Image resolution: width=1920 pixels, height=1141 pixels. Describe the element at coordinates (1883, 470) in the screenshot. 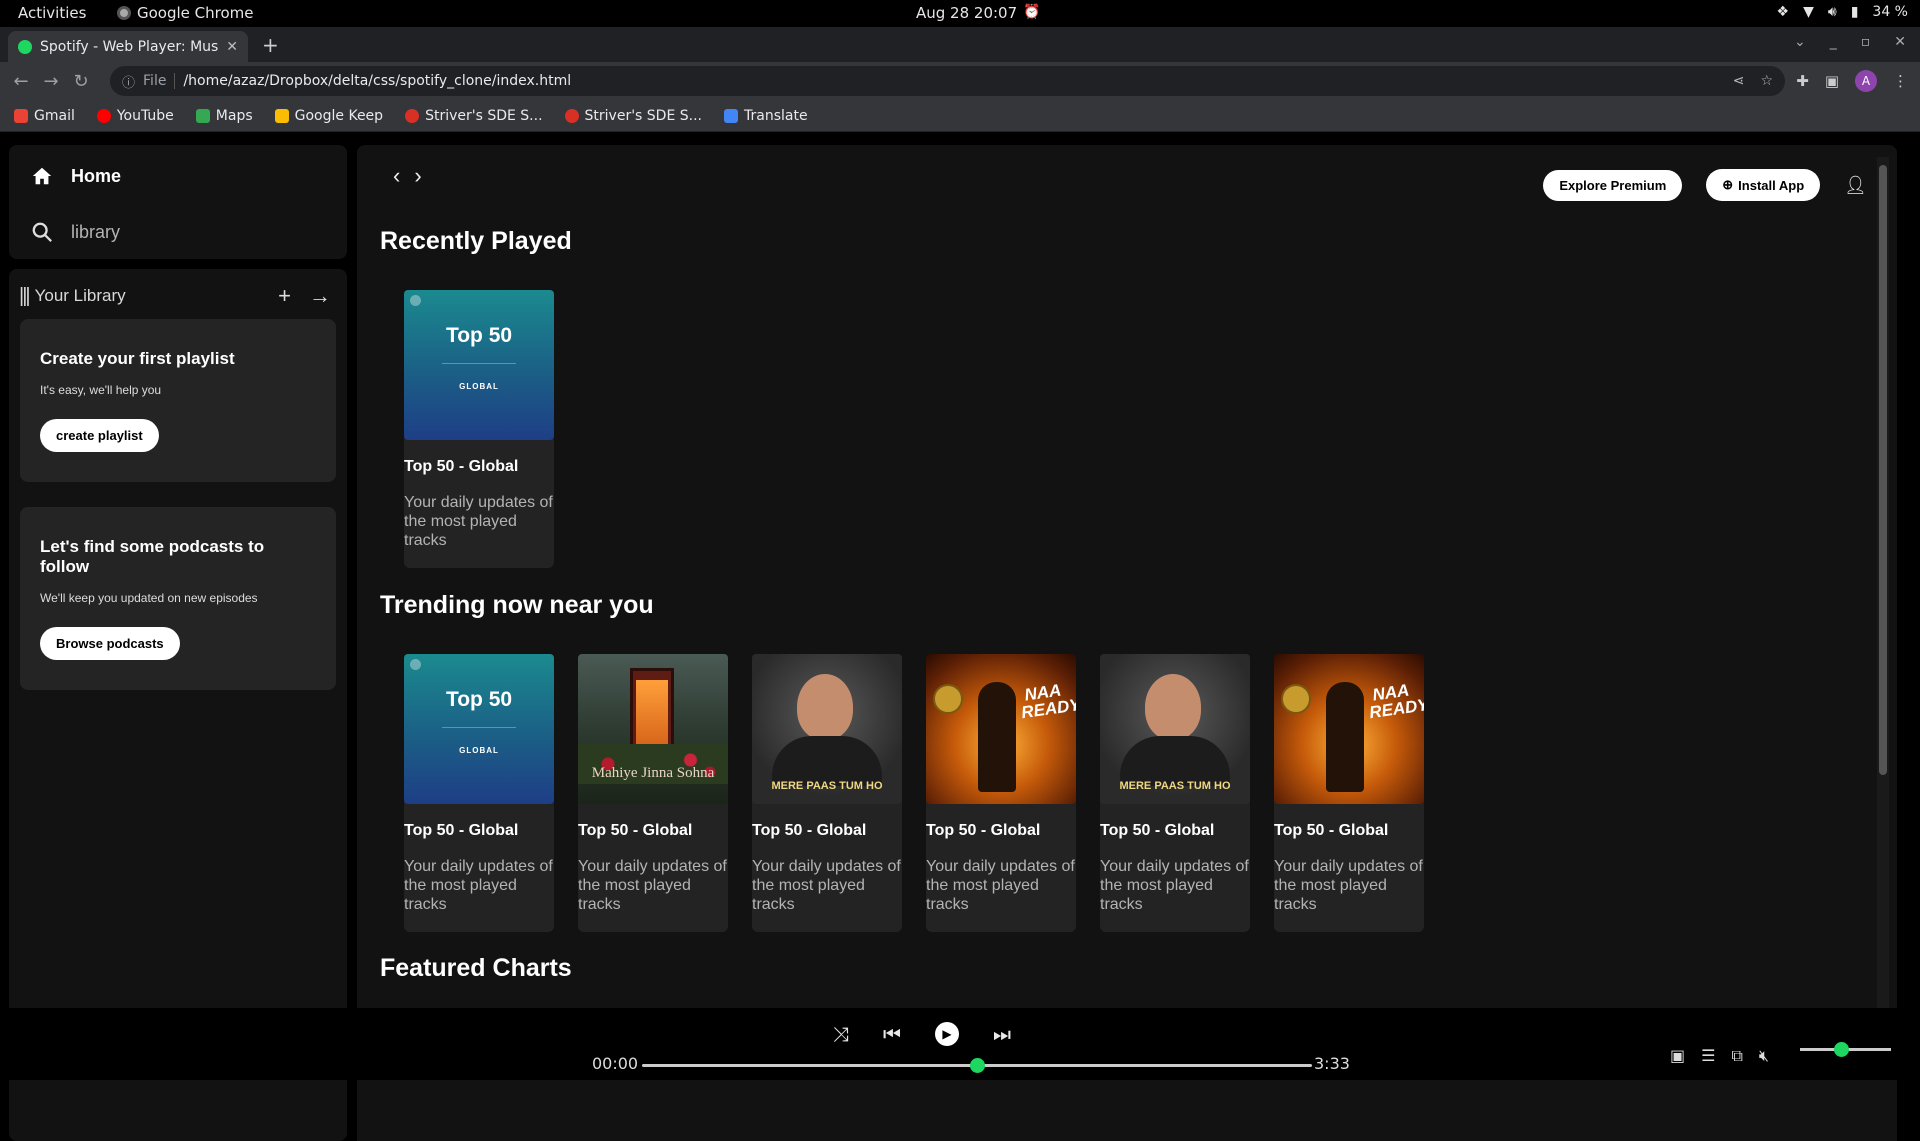

I see `scrollbar-thumb` at that location.